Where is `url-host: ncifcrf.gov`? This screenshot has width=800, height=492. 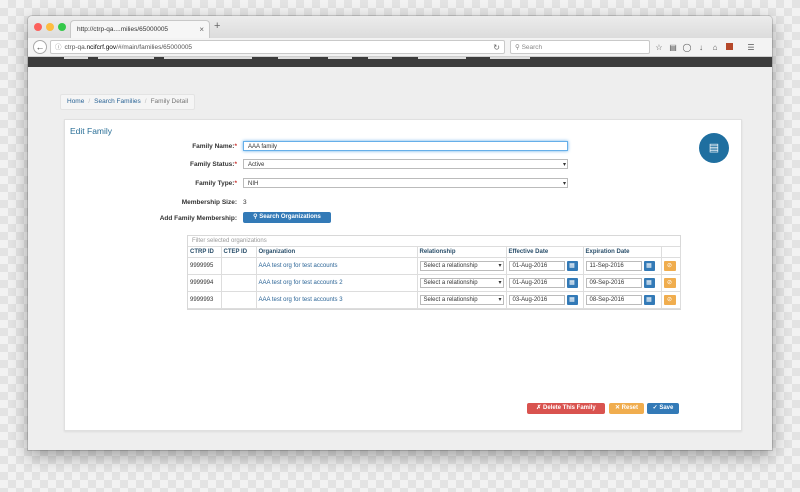
url-host: ncifcrf.gov is located at coordinates (101, 47).